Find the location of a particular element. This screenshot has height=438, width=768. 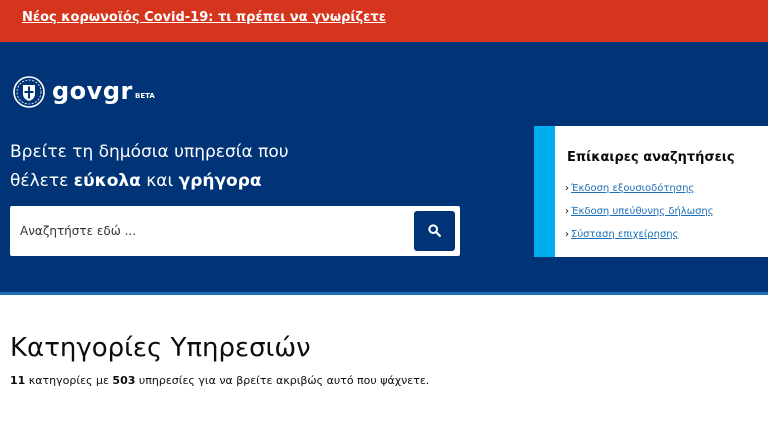

page-title: Κατηγορίες Υπηρεσιών is located at coordinates (160, 348).